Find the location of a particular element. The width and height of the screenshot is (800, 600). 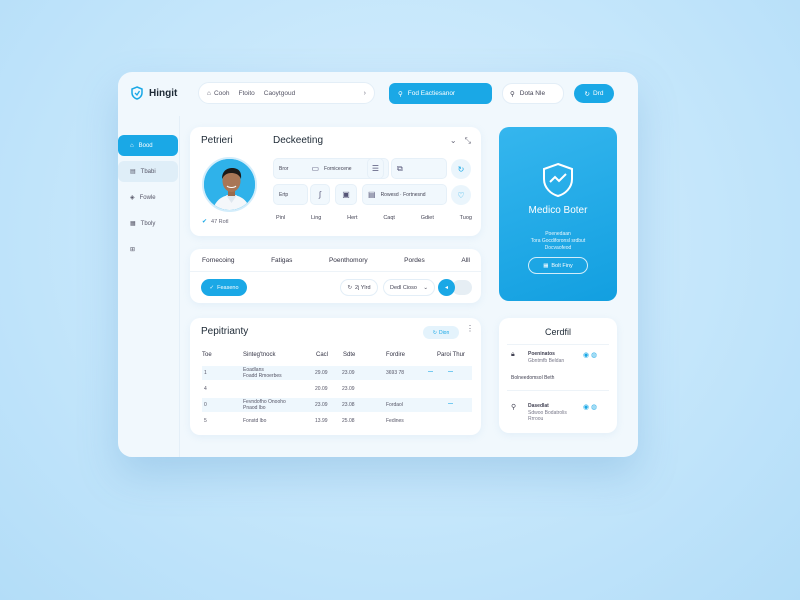

breadcrumb: ⌂ Cooh Ftoito Caoytgoud › is located at coordinates (286, 93).